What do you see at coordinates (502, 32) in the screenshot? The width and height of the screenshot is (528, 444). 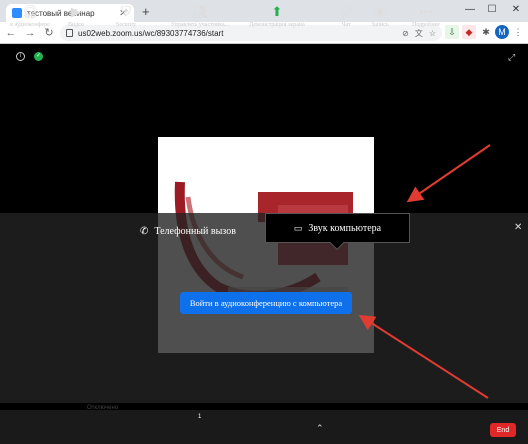 I see `profile-avatar: M` at bounding box center [502, 32].